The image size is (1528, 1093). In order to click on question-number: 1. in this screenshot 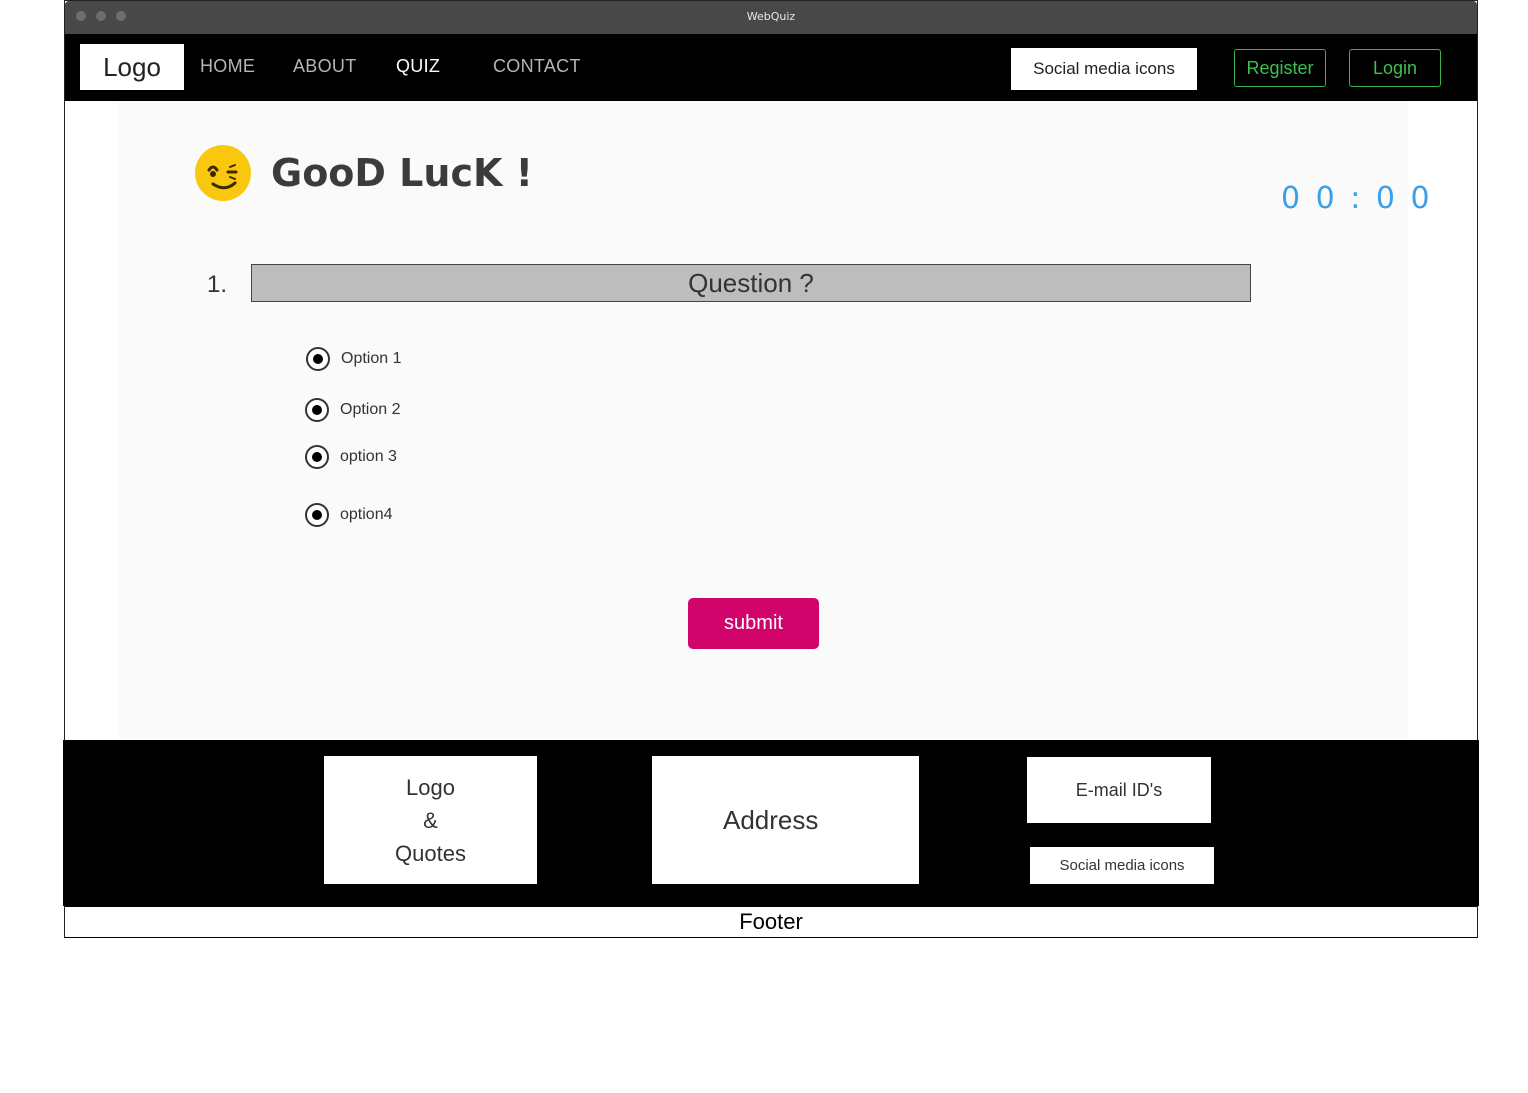, I will do `click(217, 284)`.